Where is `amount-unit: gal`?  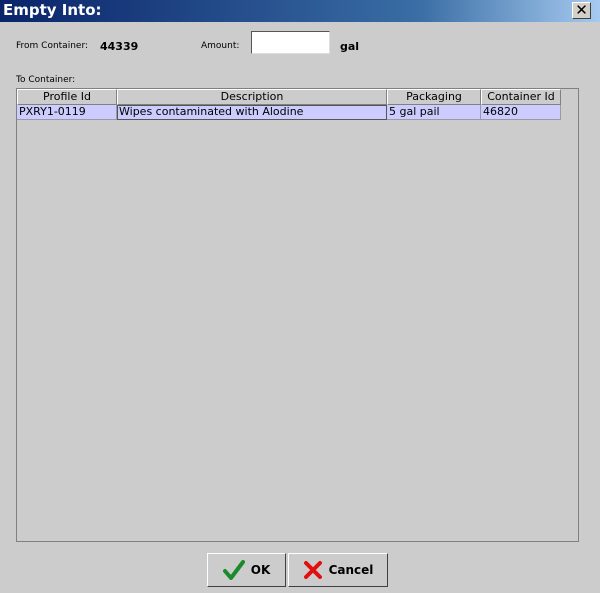 amount-unit: gal is located at coordinates (350, 46).